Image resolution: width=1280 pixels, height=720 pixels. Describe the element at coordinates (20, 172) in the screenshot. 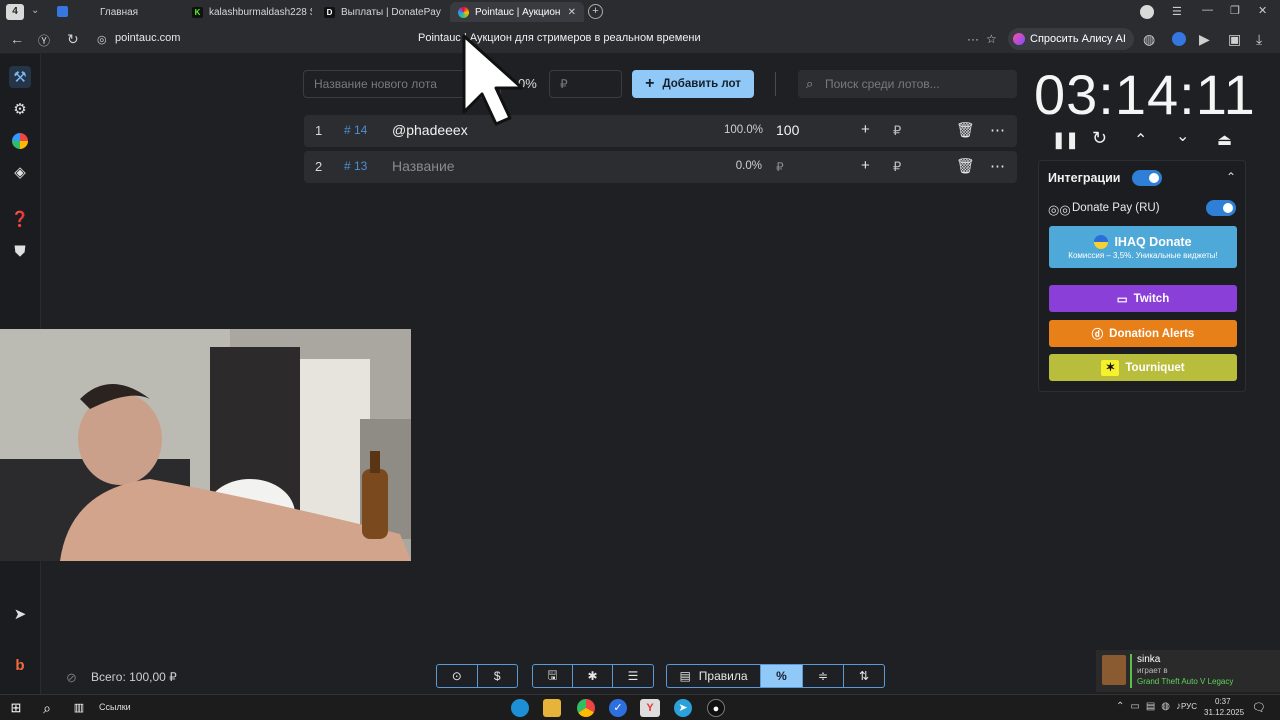

I see `layers-icon: ◈` at that location.